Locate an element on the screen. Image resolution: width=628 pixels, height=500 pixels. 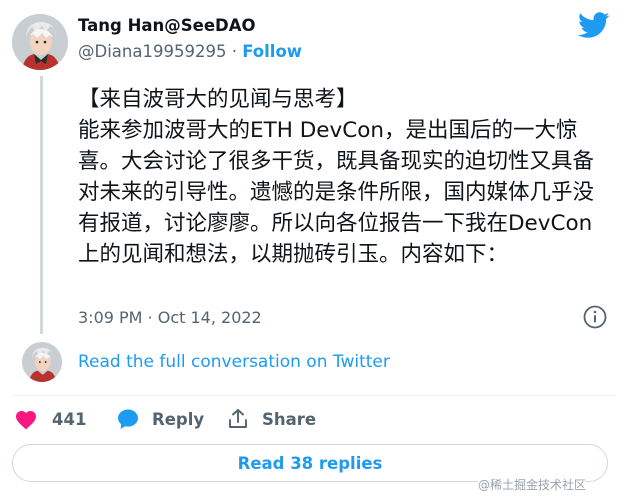
watermark: @稀土掘金技术社区 is located at coordinates (532, 484).